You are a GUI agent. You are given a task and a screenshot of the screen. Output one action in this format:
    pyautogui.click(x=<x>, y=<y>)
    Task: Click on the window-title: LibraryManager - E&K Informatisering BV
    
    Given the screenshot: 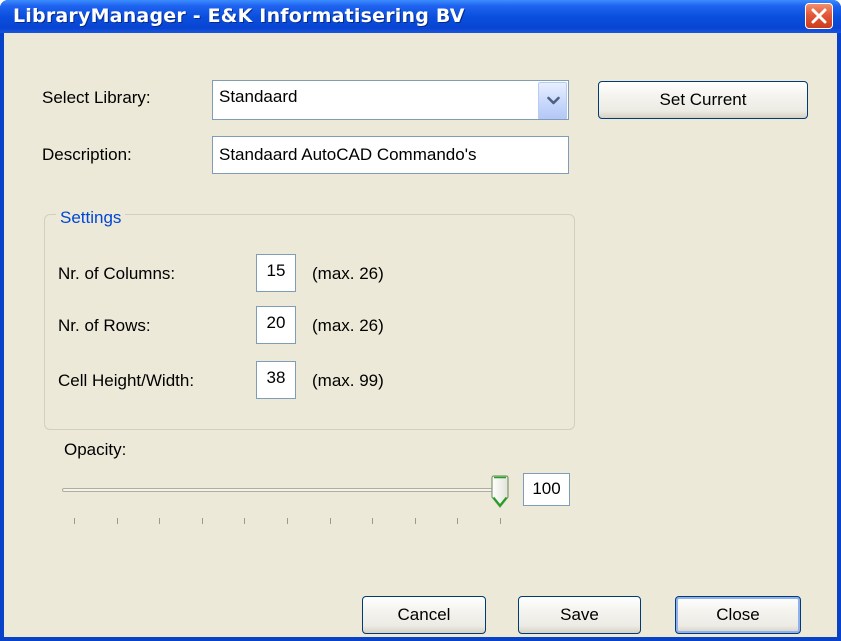 What is the action you would take?
    pyautogui.click(x=239, y=16)
    